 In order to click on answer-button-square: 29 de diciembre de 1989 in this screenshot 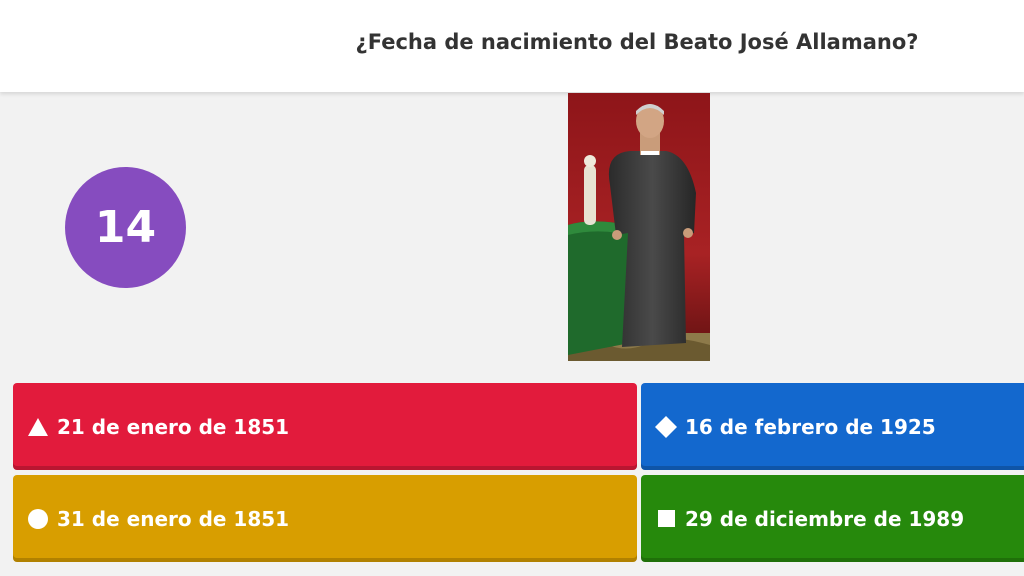, I will do `click(832, 518)`.